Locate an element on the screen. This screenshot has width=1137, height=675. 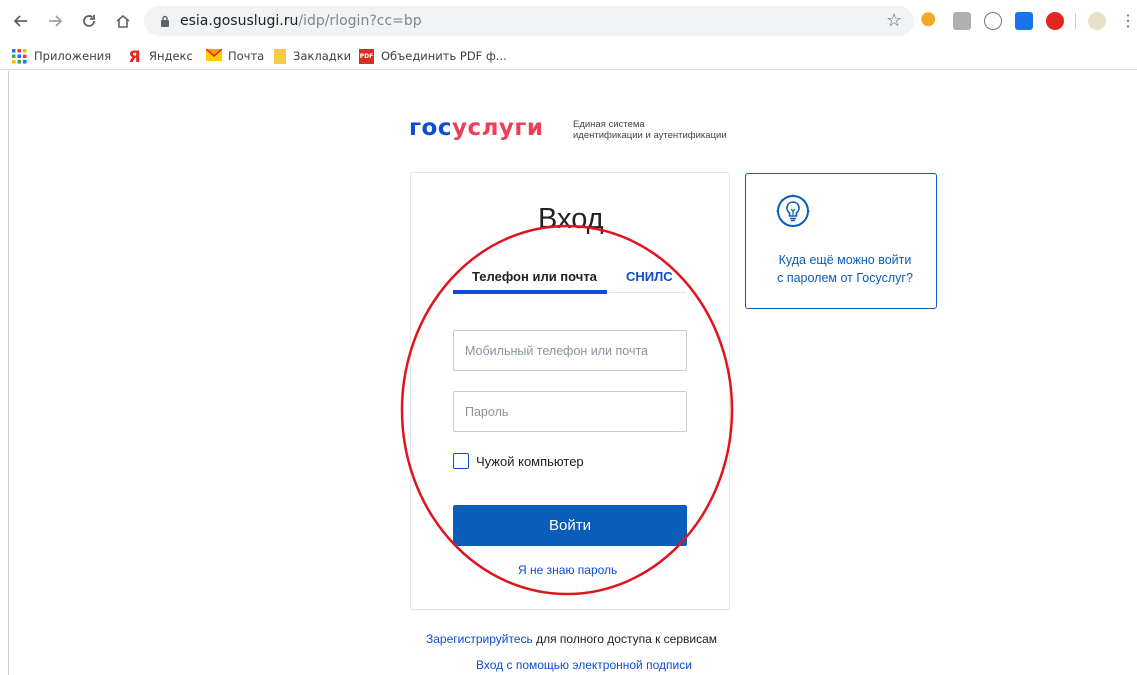
register-link: Зарегистрируйтесь is located at coordinates (479, 639).